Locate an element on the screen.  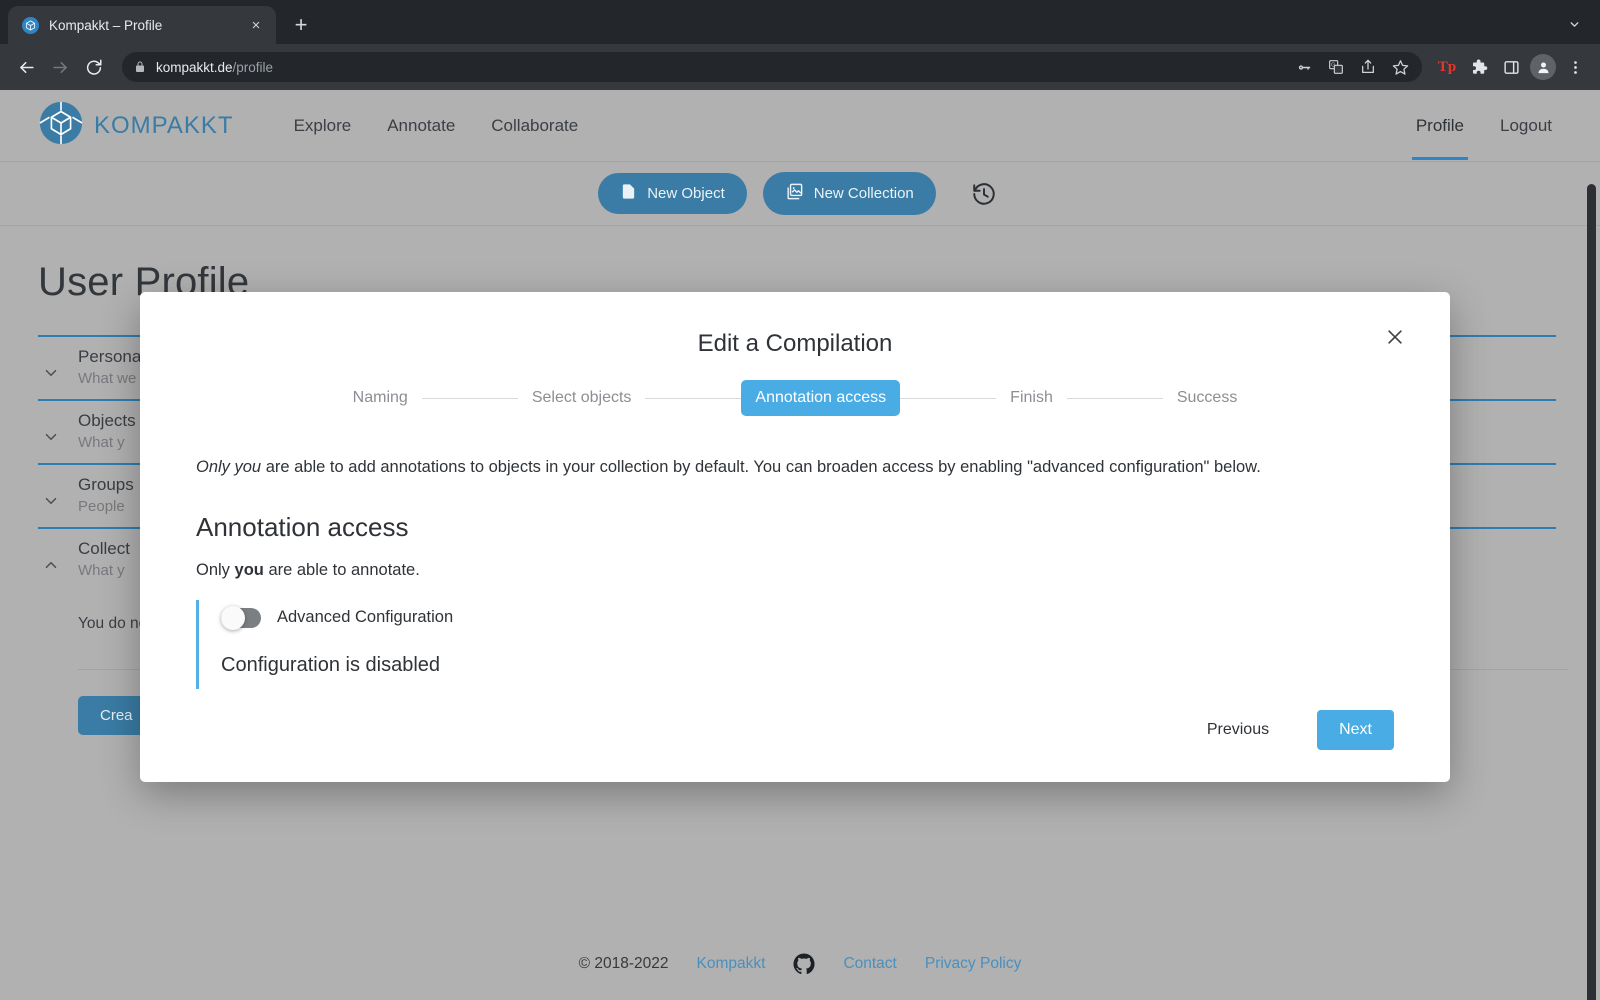
browser-toolbar: kompakkt.de/profile G Tp is located at coordinates (800, 67).